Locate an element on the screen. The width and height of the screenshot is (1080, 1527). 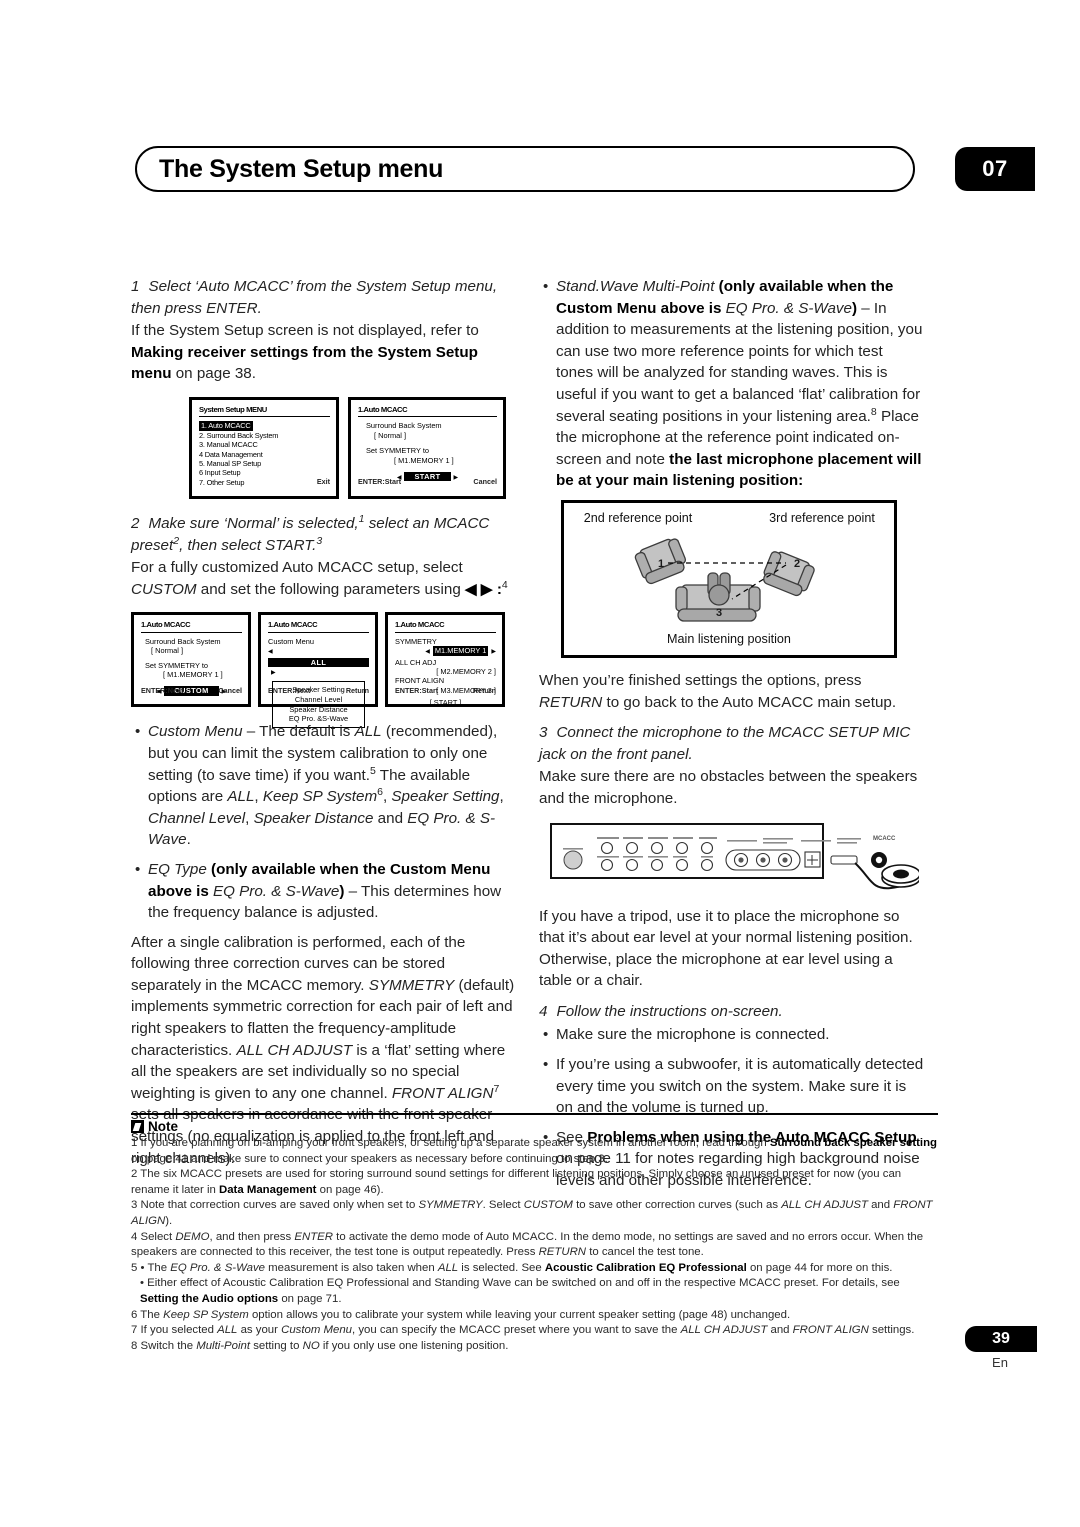
step-2-italic-3: , then select START. is located at coordinates (248, 545).